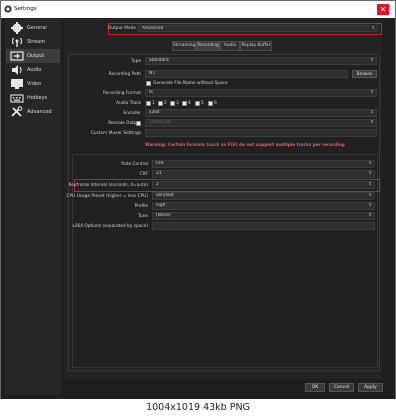  I want to click on audio-track-1-label: 1, so click(153, 103).